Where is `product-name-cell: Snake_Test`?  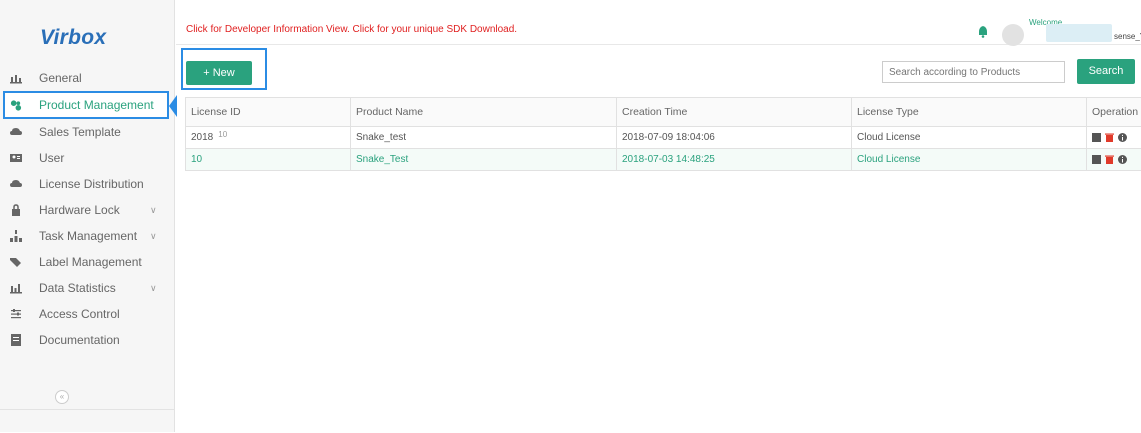
product-name-cell: Snake_Test is located at coordinates (484, 160).